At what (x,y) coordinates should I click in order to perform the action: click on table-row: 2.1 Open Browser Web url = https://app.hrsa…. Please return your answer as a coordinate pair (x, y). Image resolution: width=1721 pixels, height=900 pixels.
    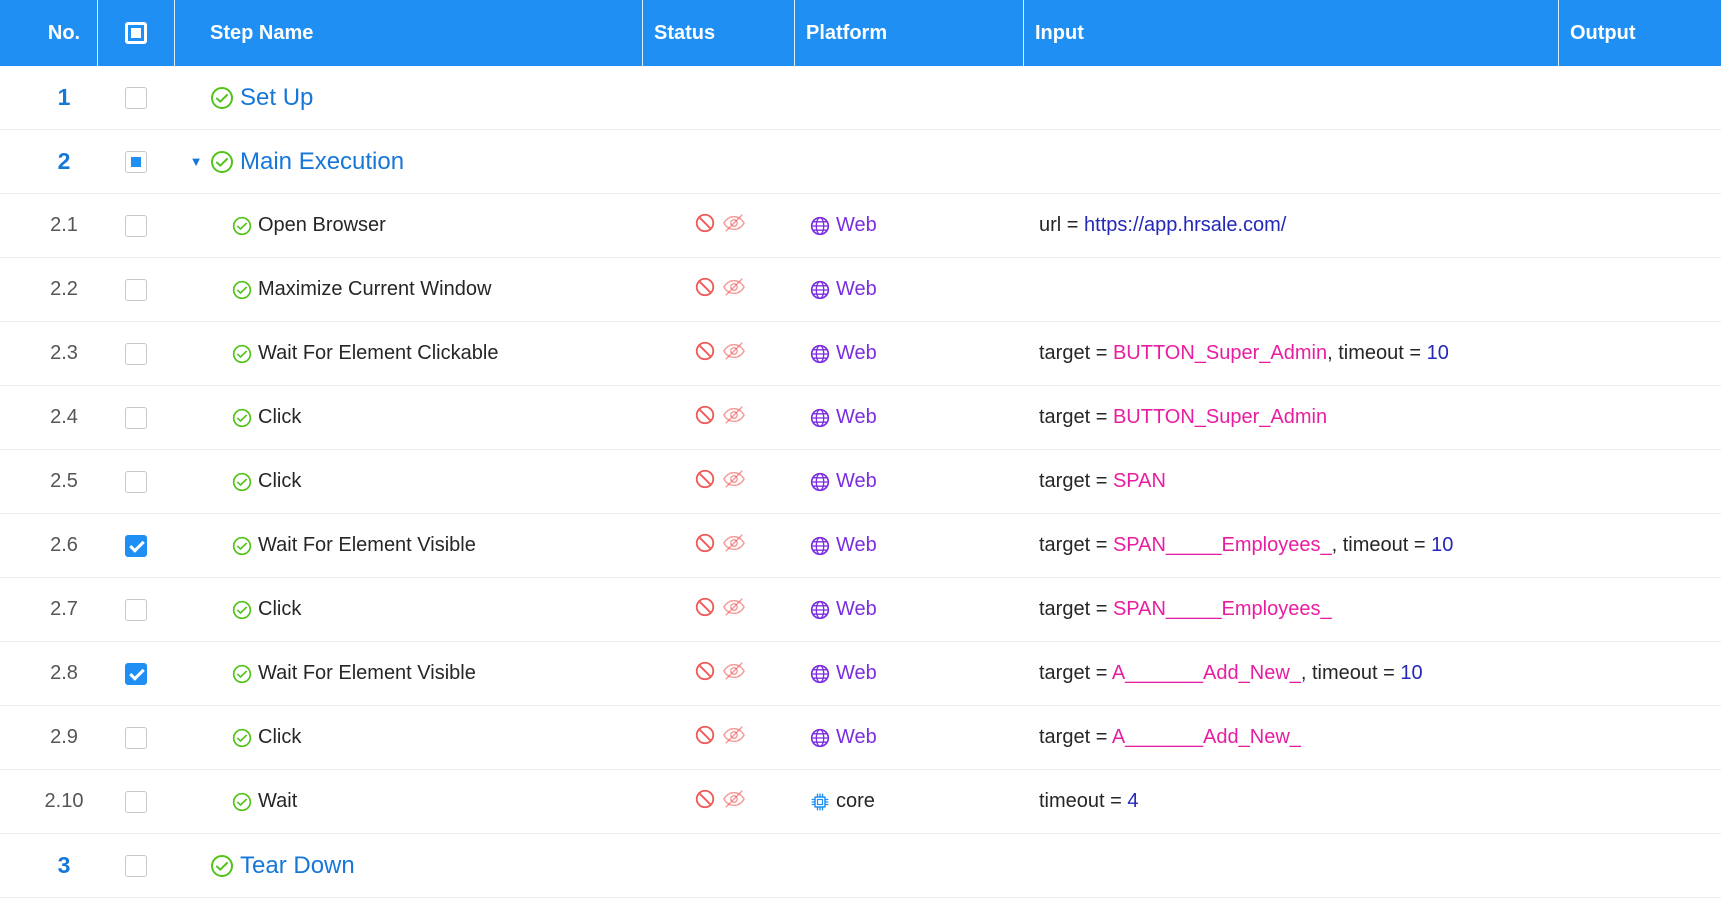
    Looking at the image, I should click on (860, 226).